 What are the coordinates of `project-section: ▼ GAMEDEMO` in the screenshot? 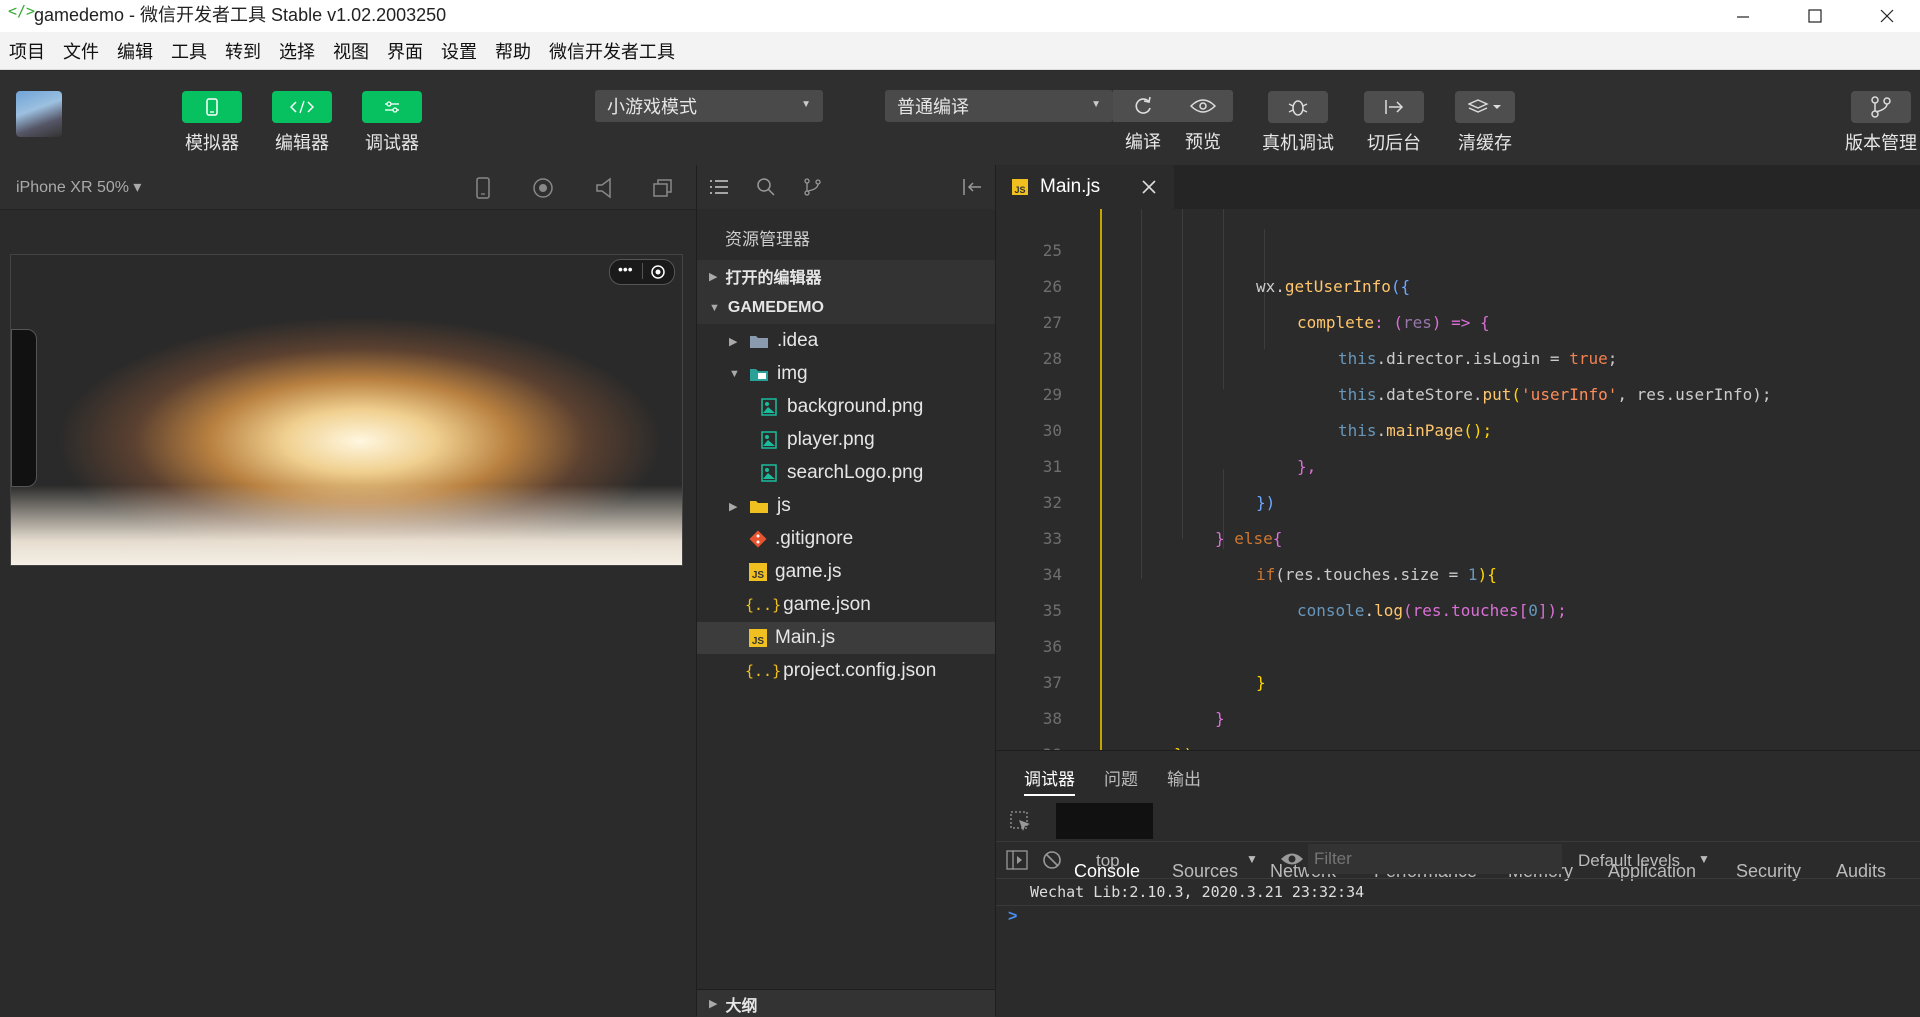 It's located at (846, 308).